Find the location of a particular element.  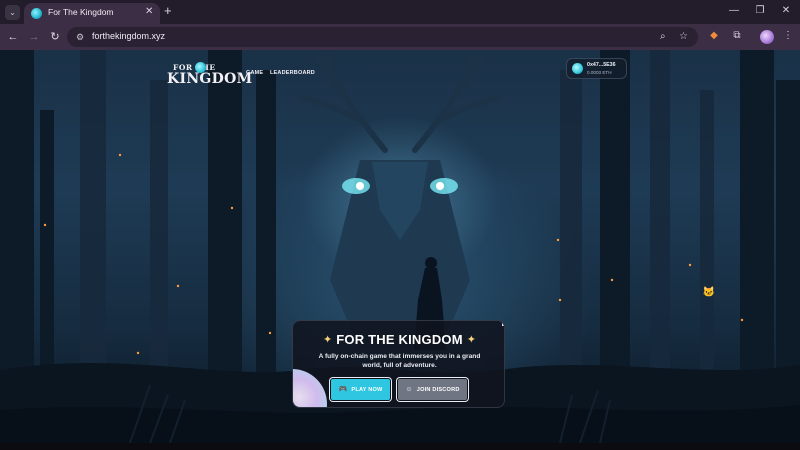

gamepad-icon: 🎮 is located at coordinates (343, 389).